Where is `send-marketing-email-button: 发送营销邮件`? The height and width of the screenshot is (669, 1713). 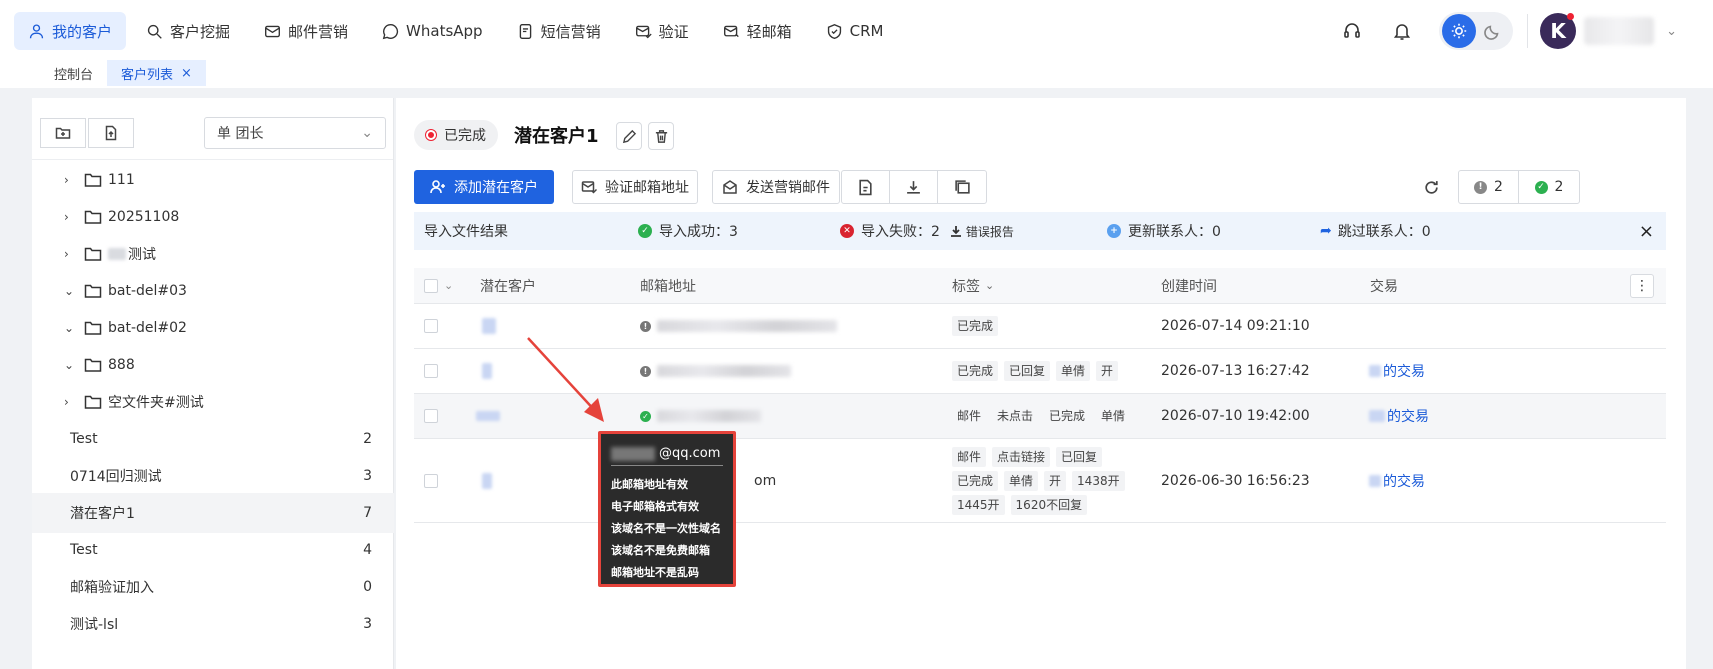
send-marketing-email-button: 发送营销邮件 is located at coordinates (776, 187).